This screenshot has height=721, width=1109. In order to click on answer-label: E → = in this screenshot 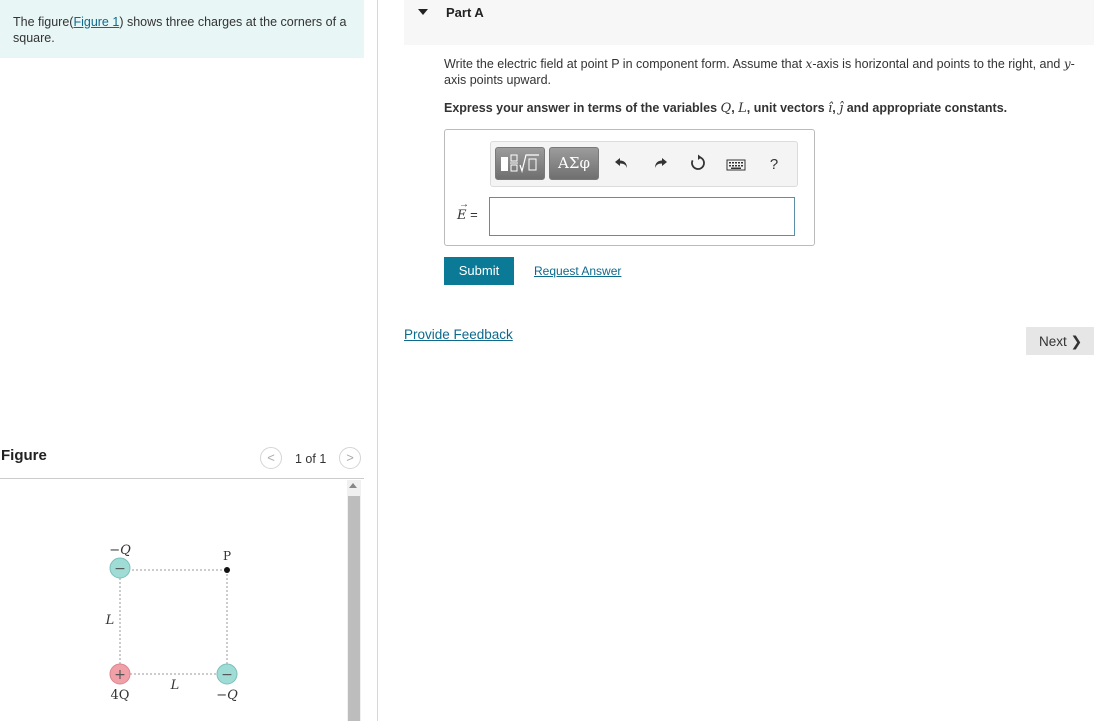, I will do `click(467, 211)`.